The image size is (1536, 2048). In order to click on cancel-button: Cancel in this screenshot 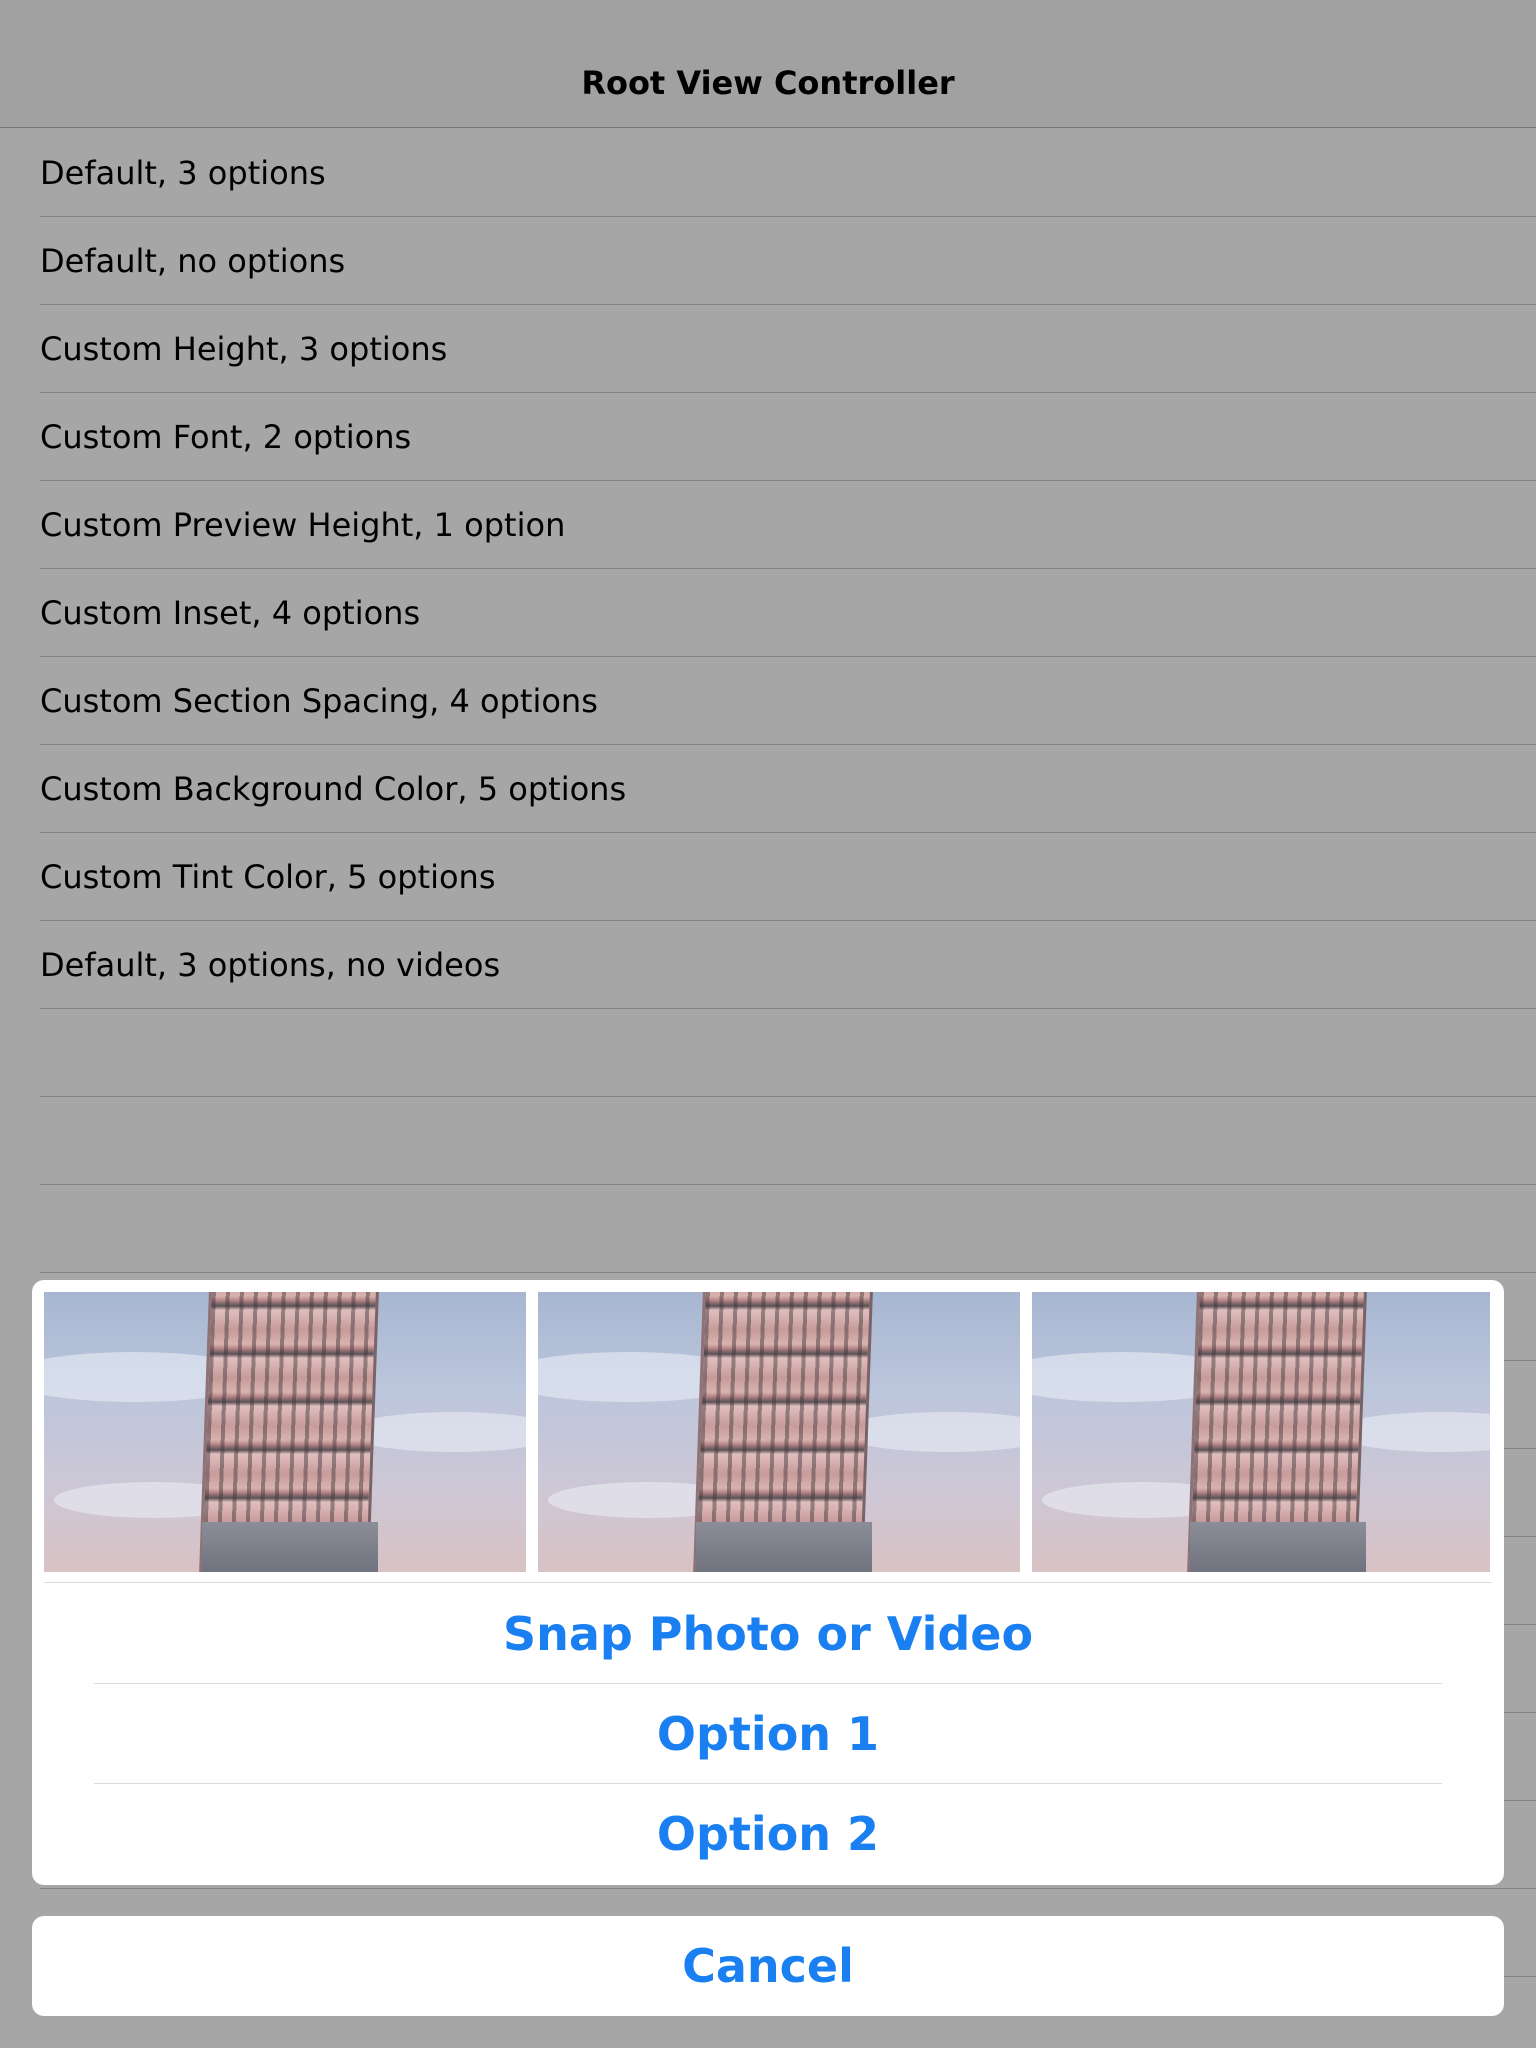, I will do `click(768, 1966)`.